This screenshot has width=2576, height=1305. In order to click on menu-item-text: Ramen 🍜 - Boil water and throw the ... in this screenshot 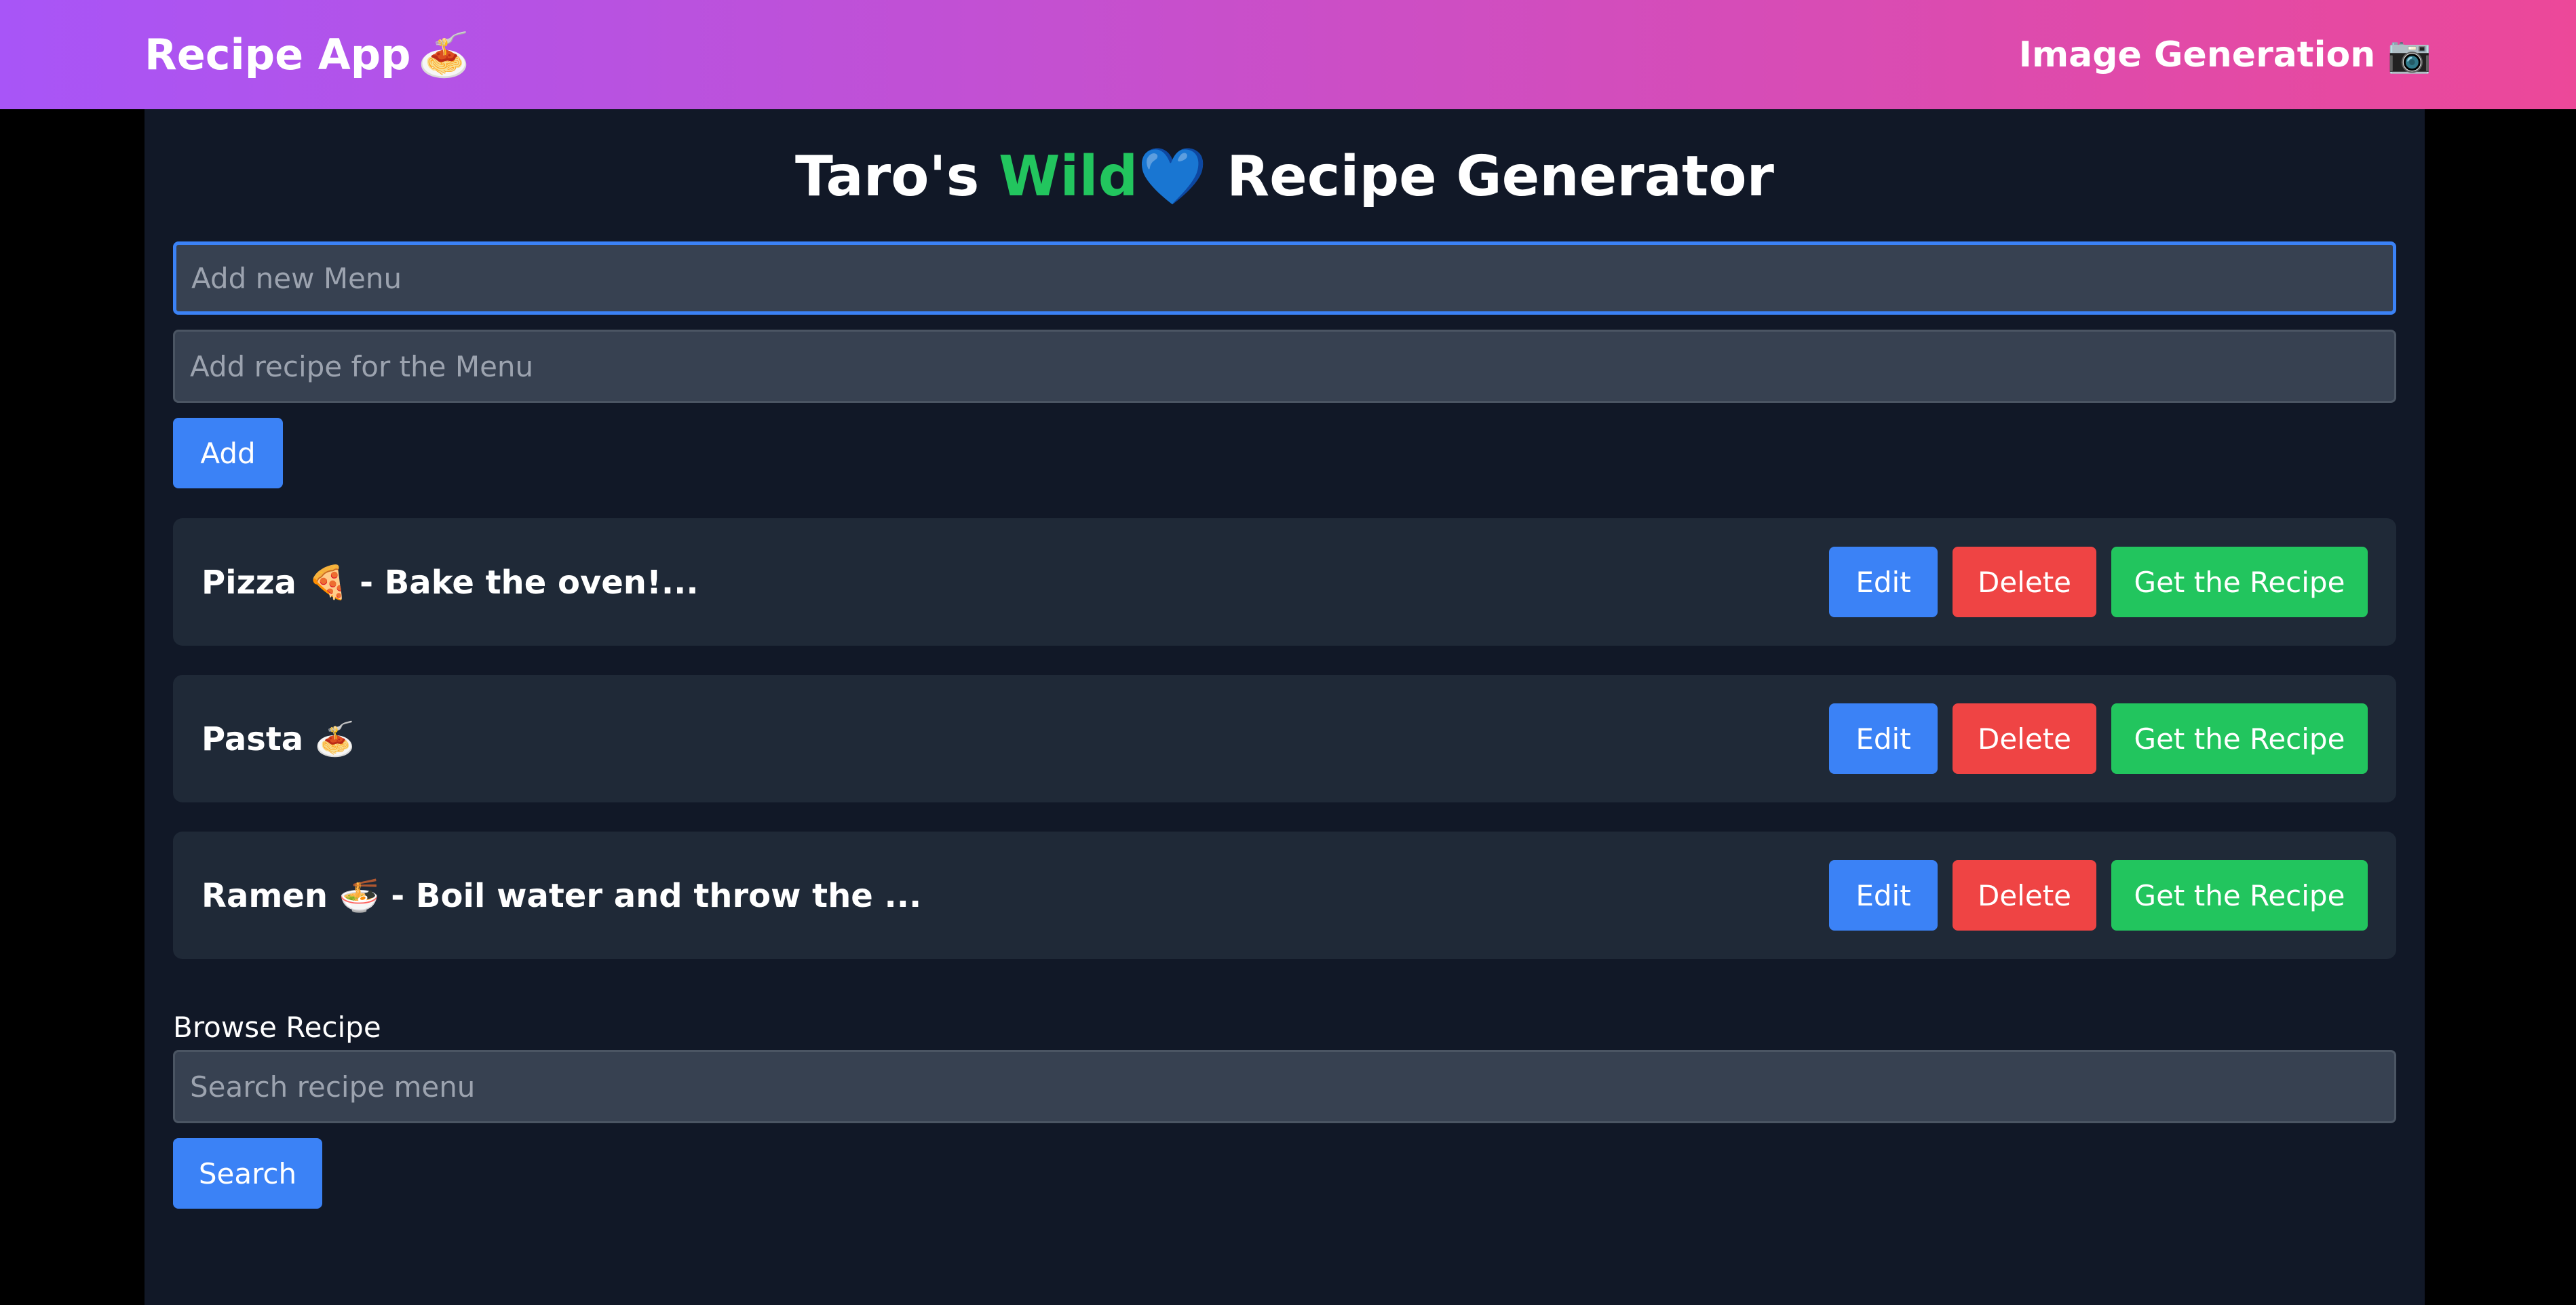, I will do `click(561, 896)`.